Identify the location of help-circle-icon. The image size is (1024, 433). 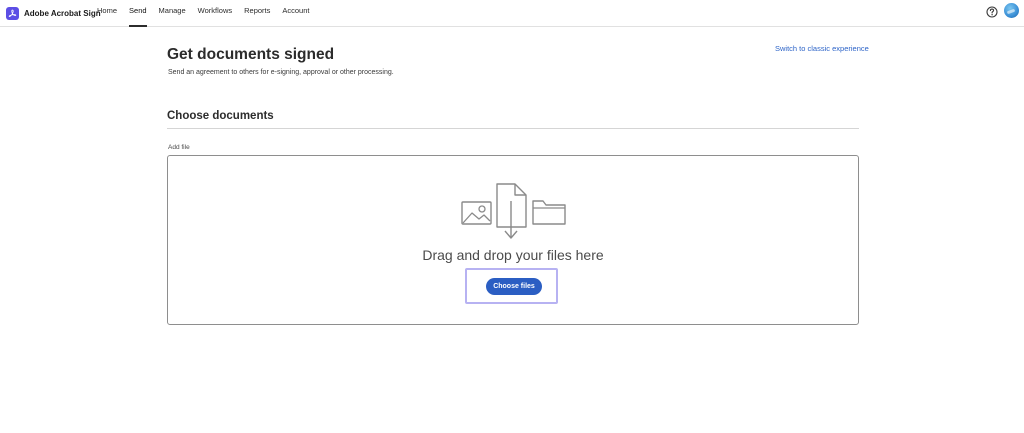
(992, 11).